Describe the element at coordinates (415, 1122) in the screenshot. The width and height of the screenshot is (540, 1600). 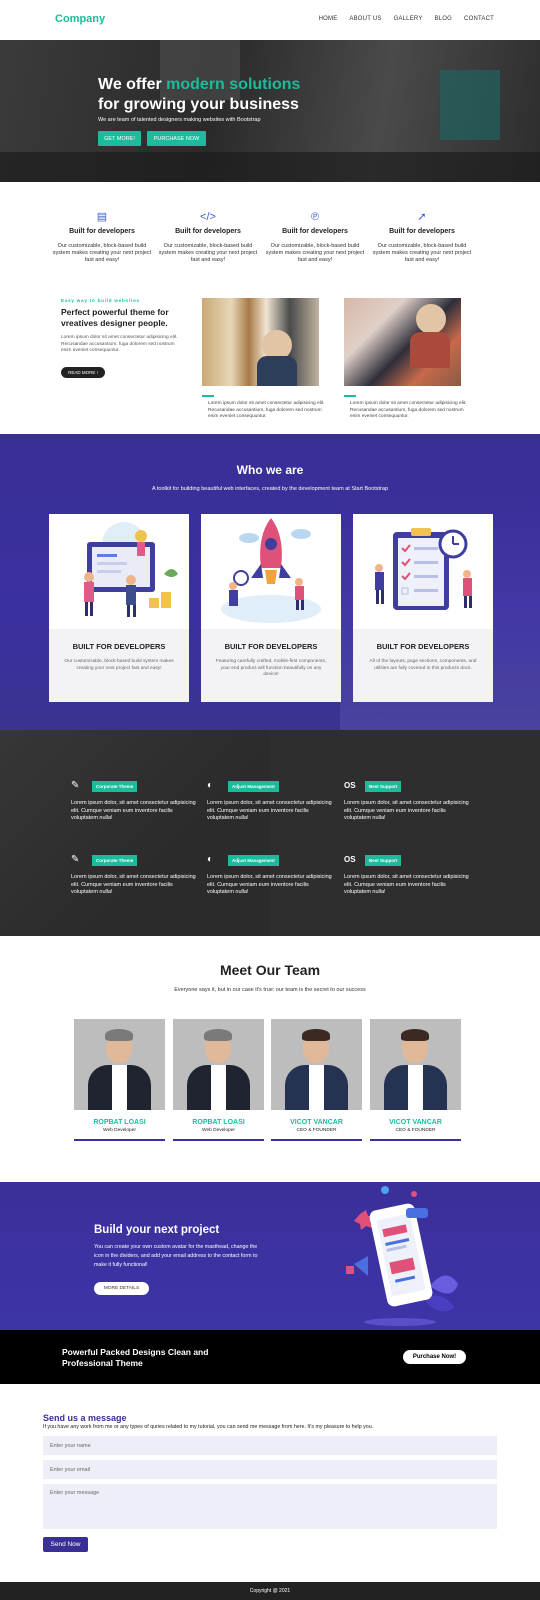
I see `member-name: VICOT VANCAR` at that location.